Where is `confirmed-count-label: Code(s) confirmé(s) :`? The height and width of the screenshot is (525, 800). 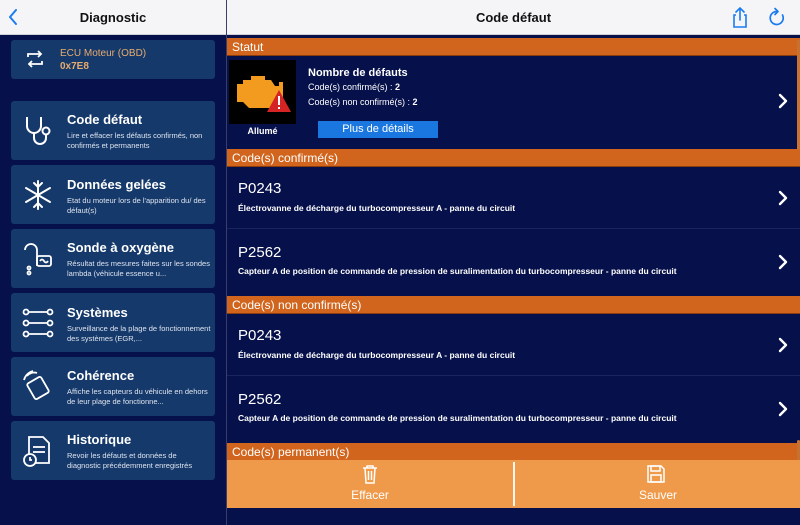 confirmed-count-label: Code(s) confirmé(s) : is located at coordinates (352, 87).